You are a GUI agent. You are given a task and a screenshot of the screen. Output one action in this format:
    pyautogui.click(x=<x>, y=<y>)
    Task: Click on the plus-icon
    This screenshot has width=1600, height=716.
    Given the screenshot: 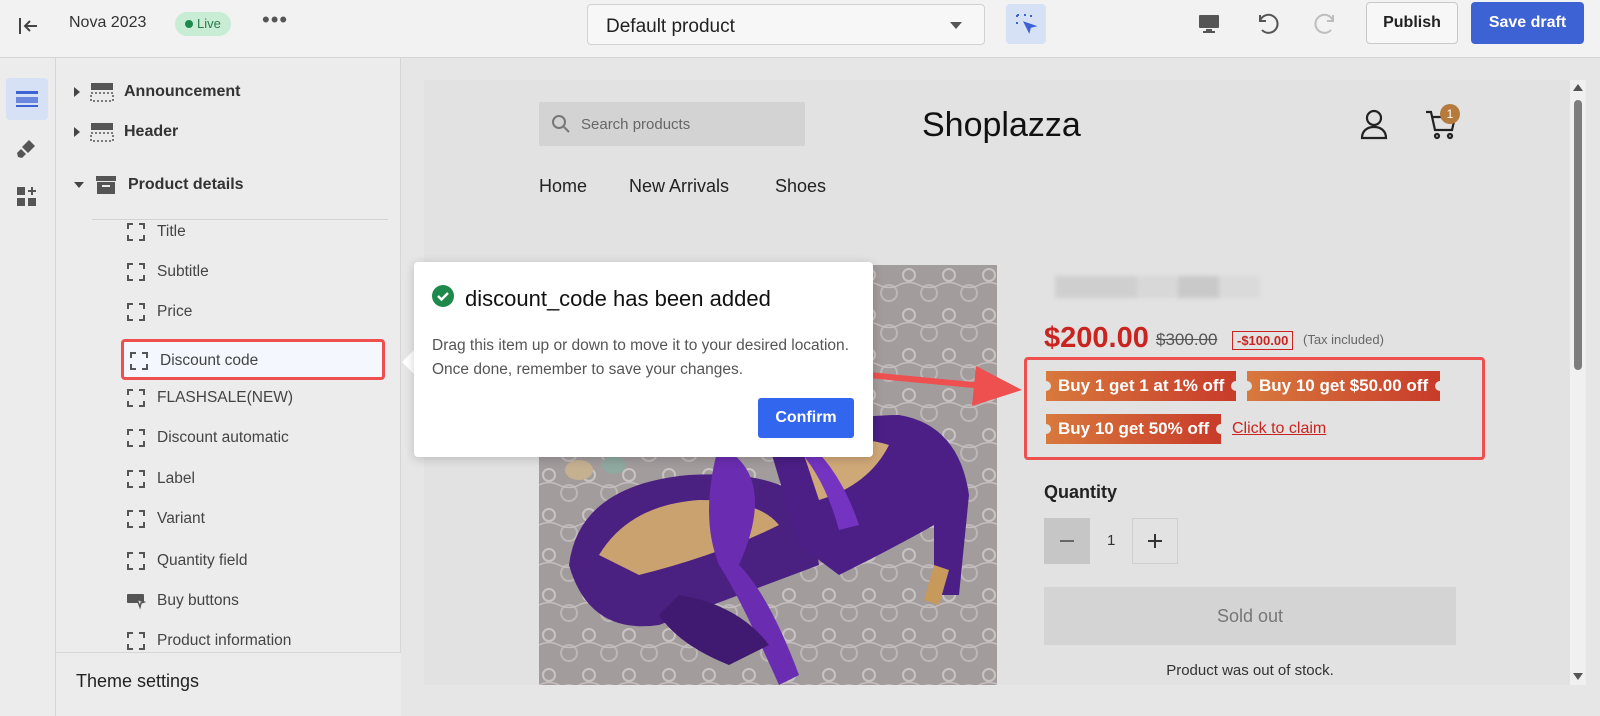 What is the action you would take?
    pyautogui.click(x=1155, y=541)
    